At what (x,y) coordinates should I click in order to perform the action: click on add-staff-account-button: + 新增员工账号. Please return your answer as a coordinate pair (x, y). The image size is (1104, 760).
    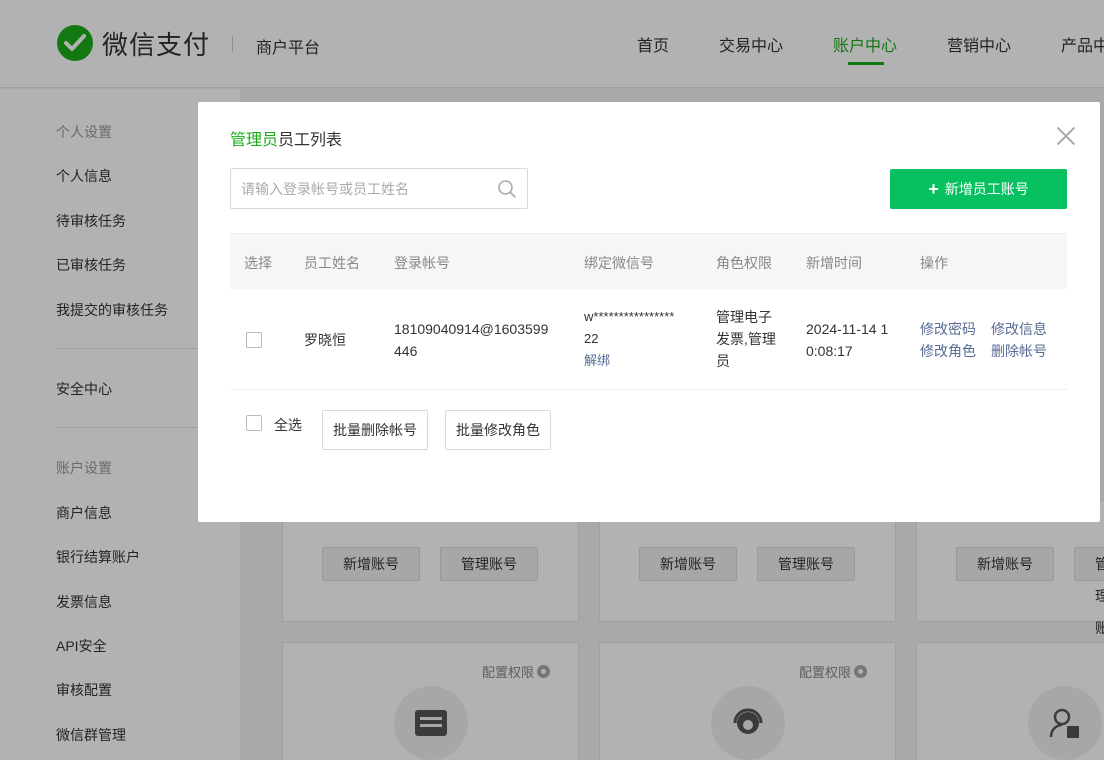
    Looking at the image, I should click on (978, 189).